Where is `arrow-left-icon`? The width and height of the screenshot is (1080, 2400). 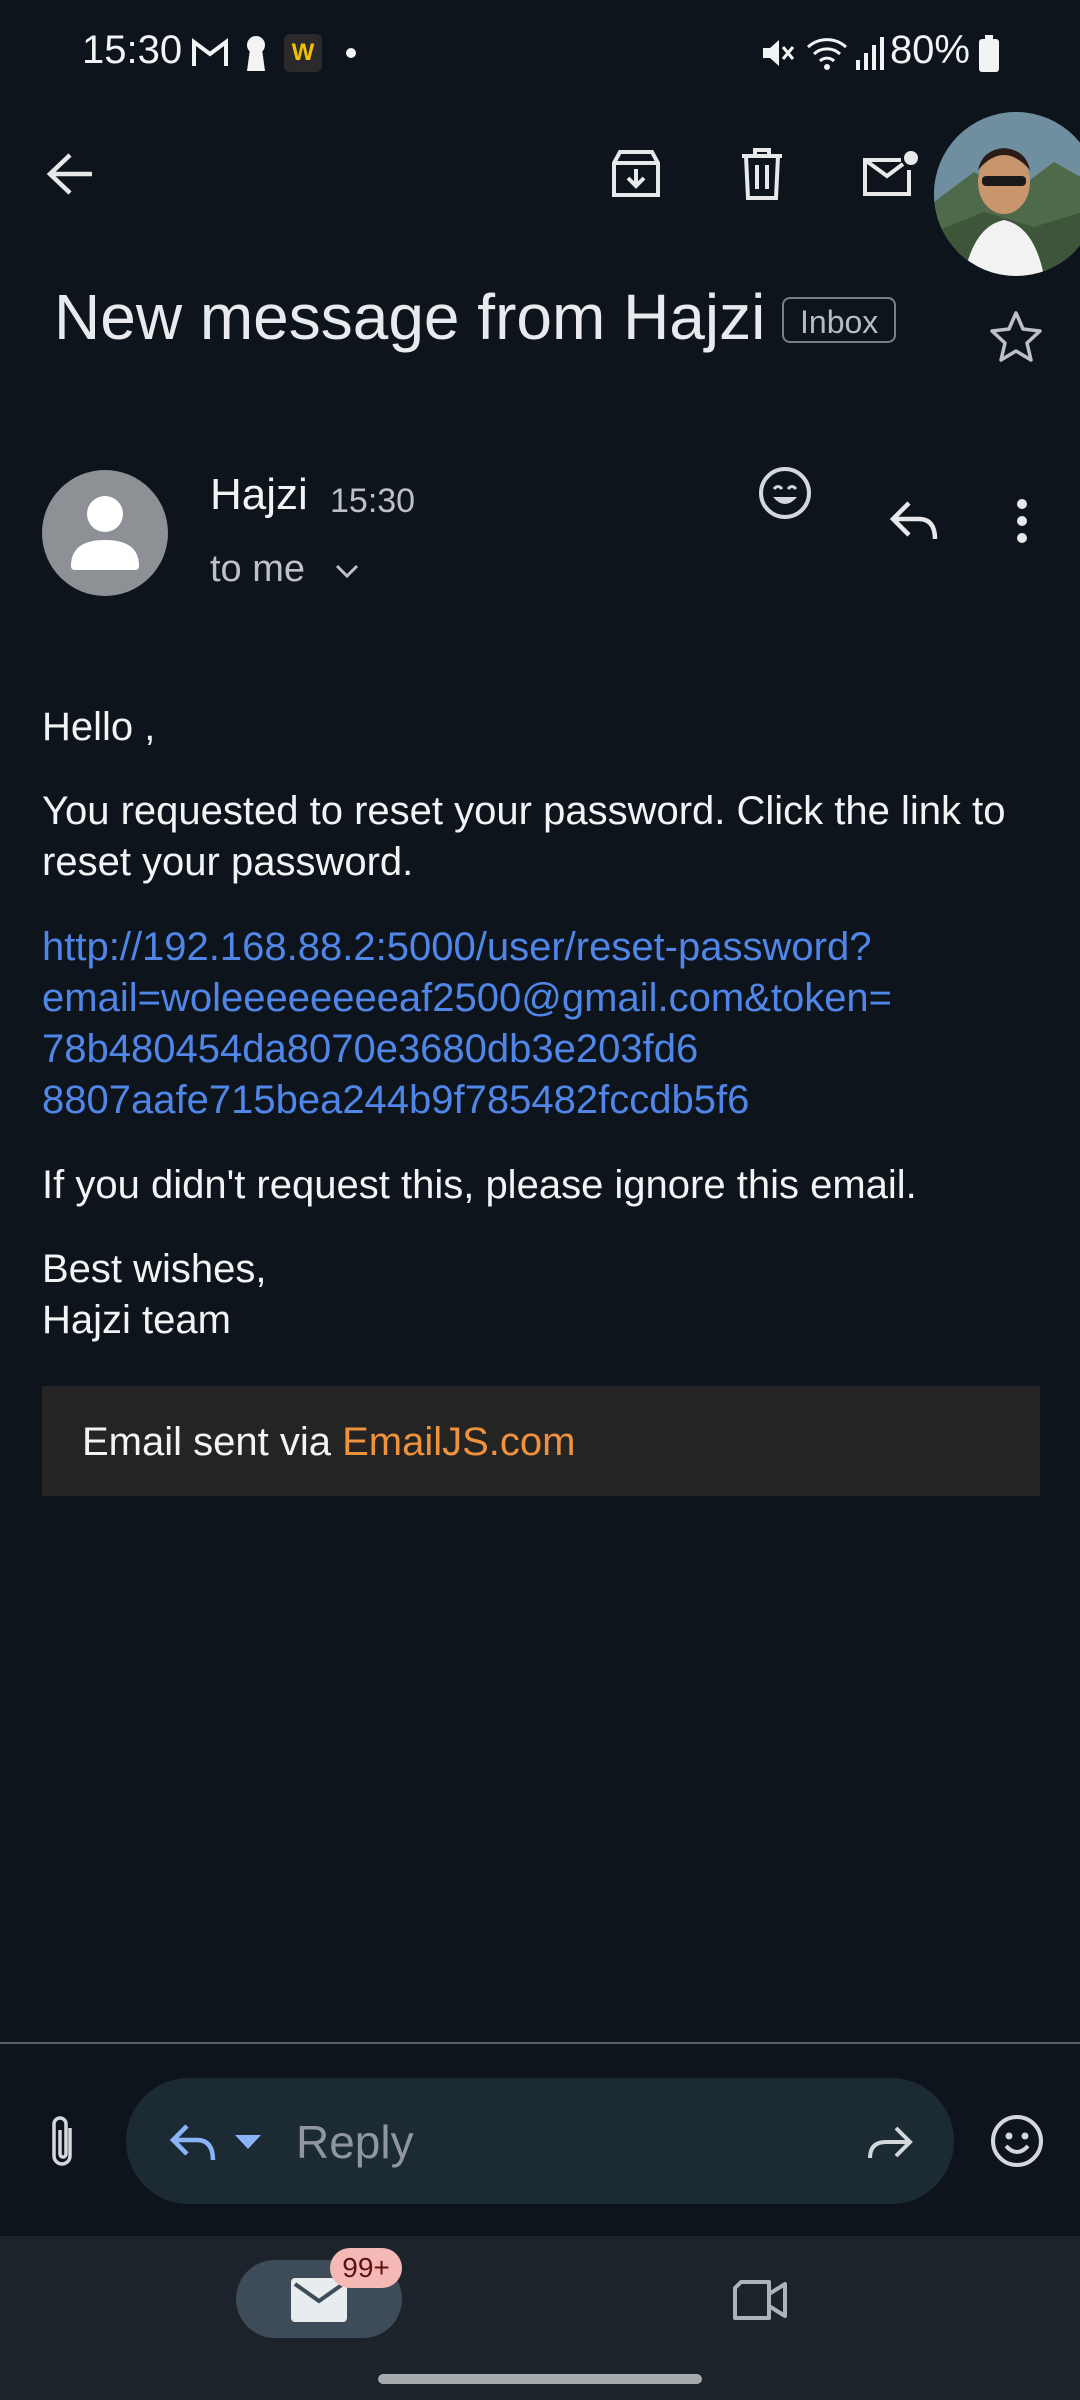
arrow-left-icon is located at coordinates (69, 174).